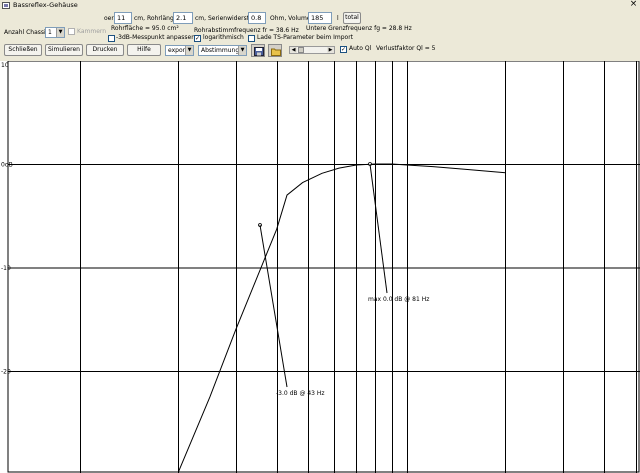  I want to click on kammern-label: Kammern, so click(92, 31).